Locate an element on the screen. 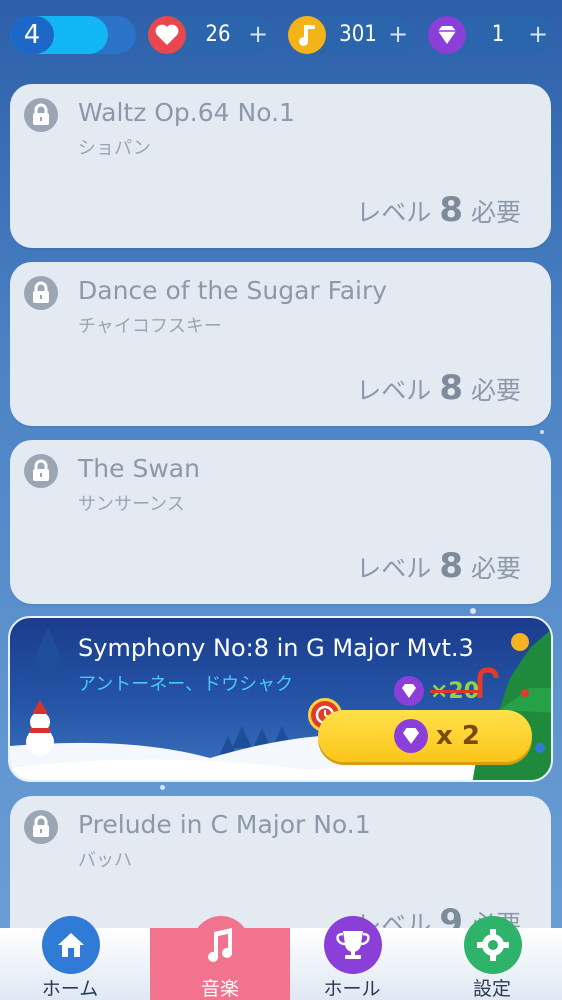  nav-hall-label: ホール is located at coordinates (352, 989).